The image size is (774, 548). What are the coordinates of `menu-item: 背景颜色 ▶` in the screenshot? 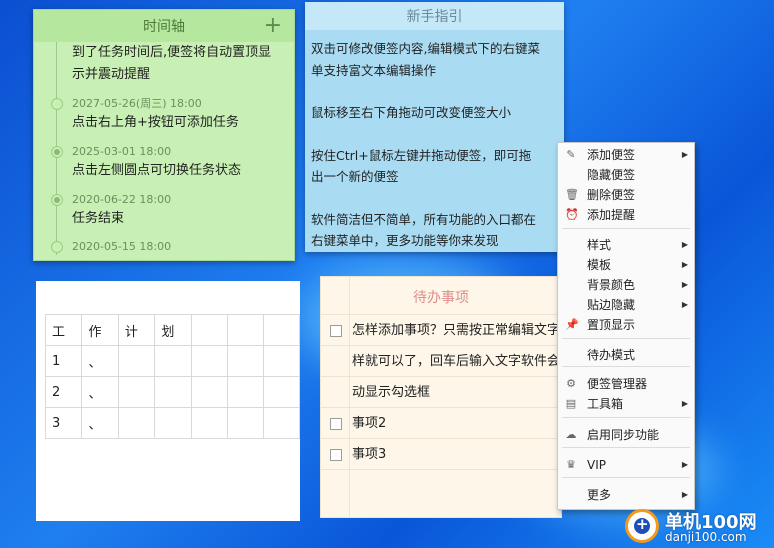 It's located at (626, 285).